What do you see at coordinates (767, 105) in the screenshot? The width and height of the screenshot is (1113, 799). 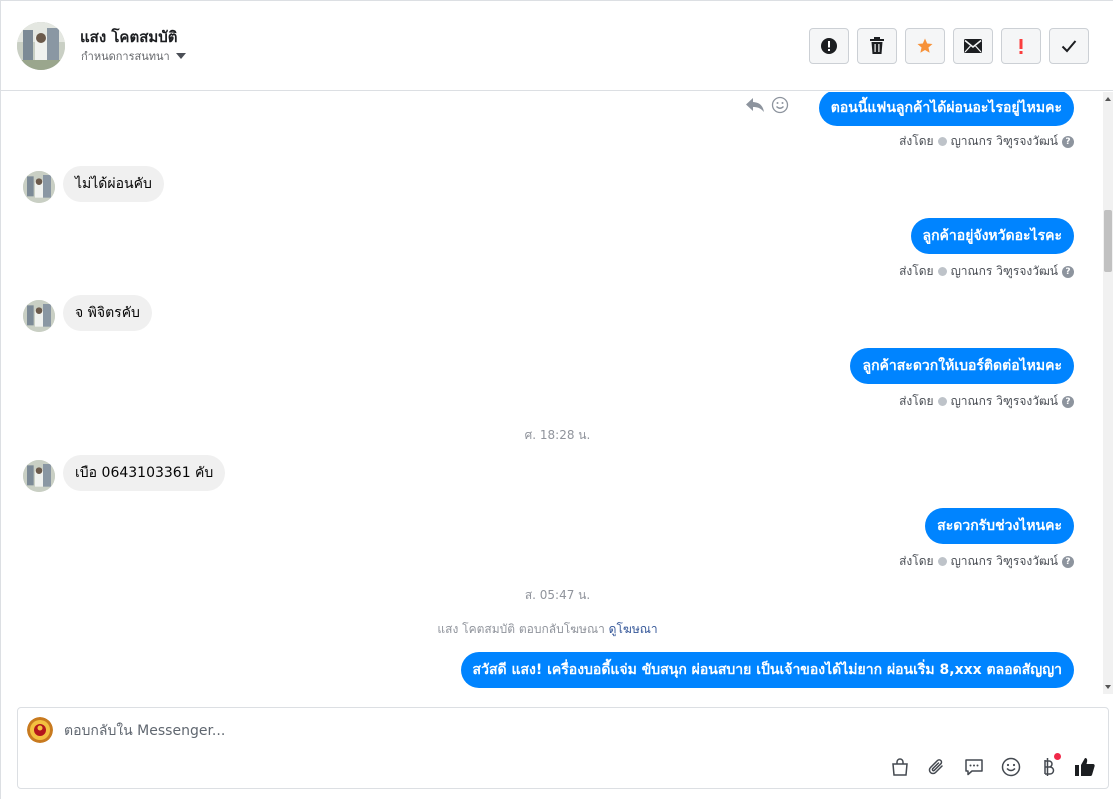 I see `message-tools` at bounding box center [767, 105].